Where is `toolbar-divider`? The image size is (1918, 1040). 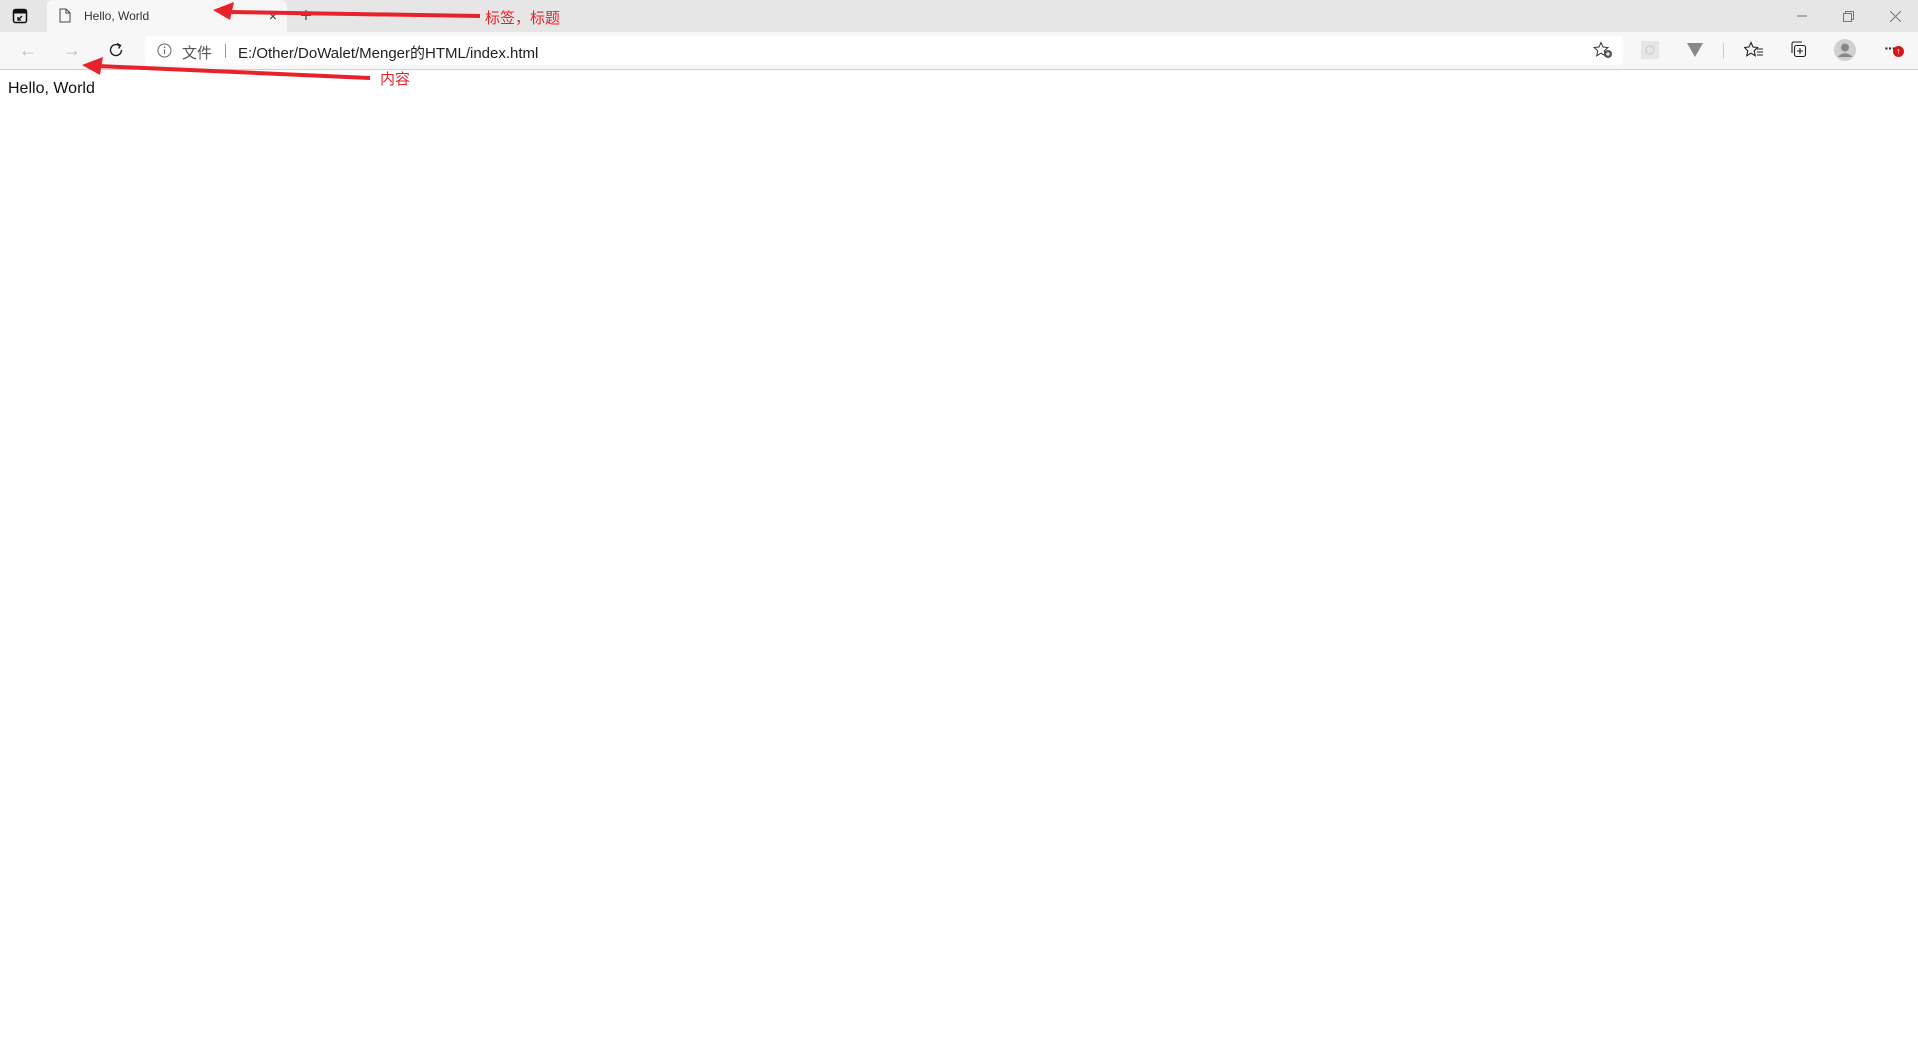
toolbar-divider is located at coordinates (1723, 51).